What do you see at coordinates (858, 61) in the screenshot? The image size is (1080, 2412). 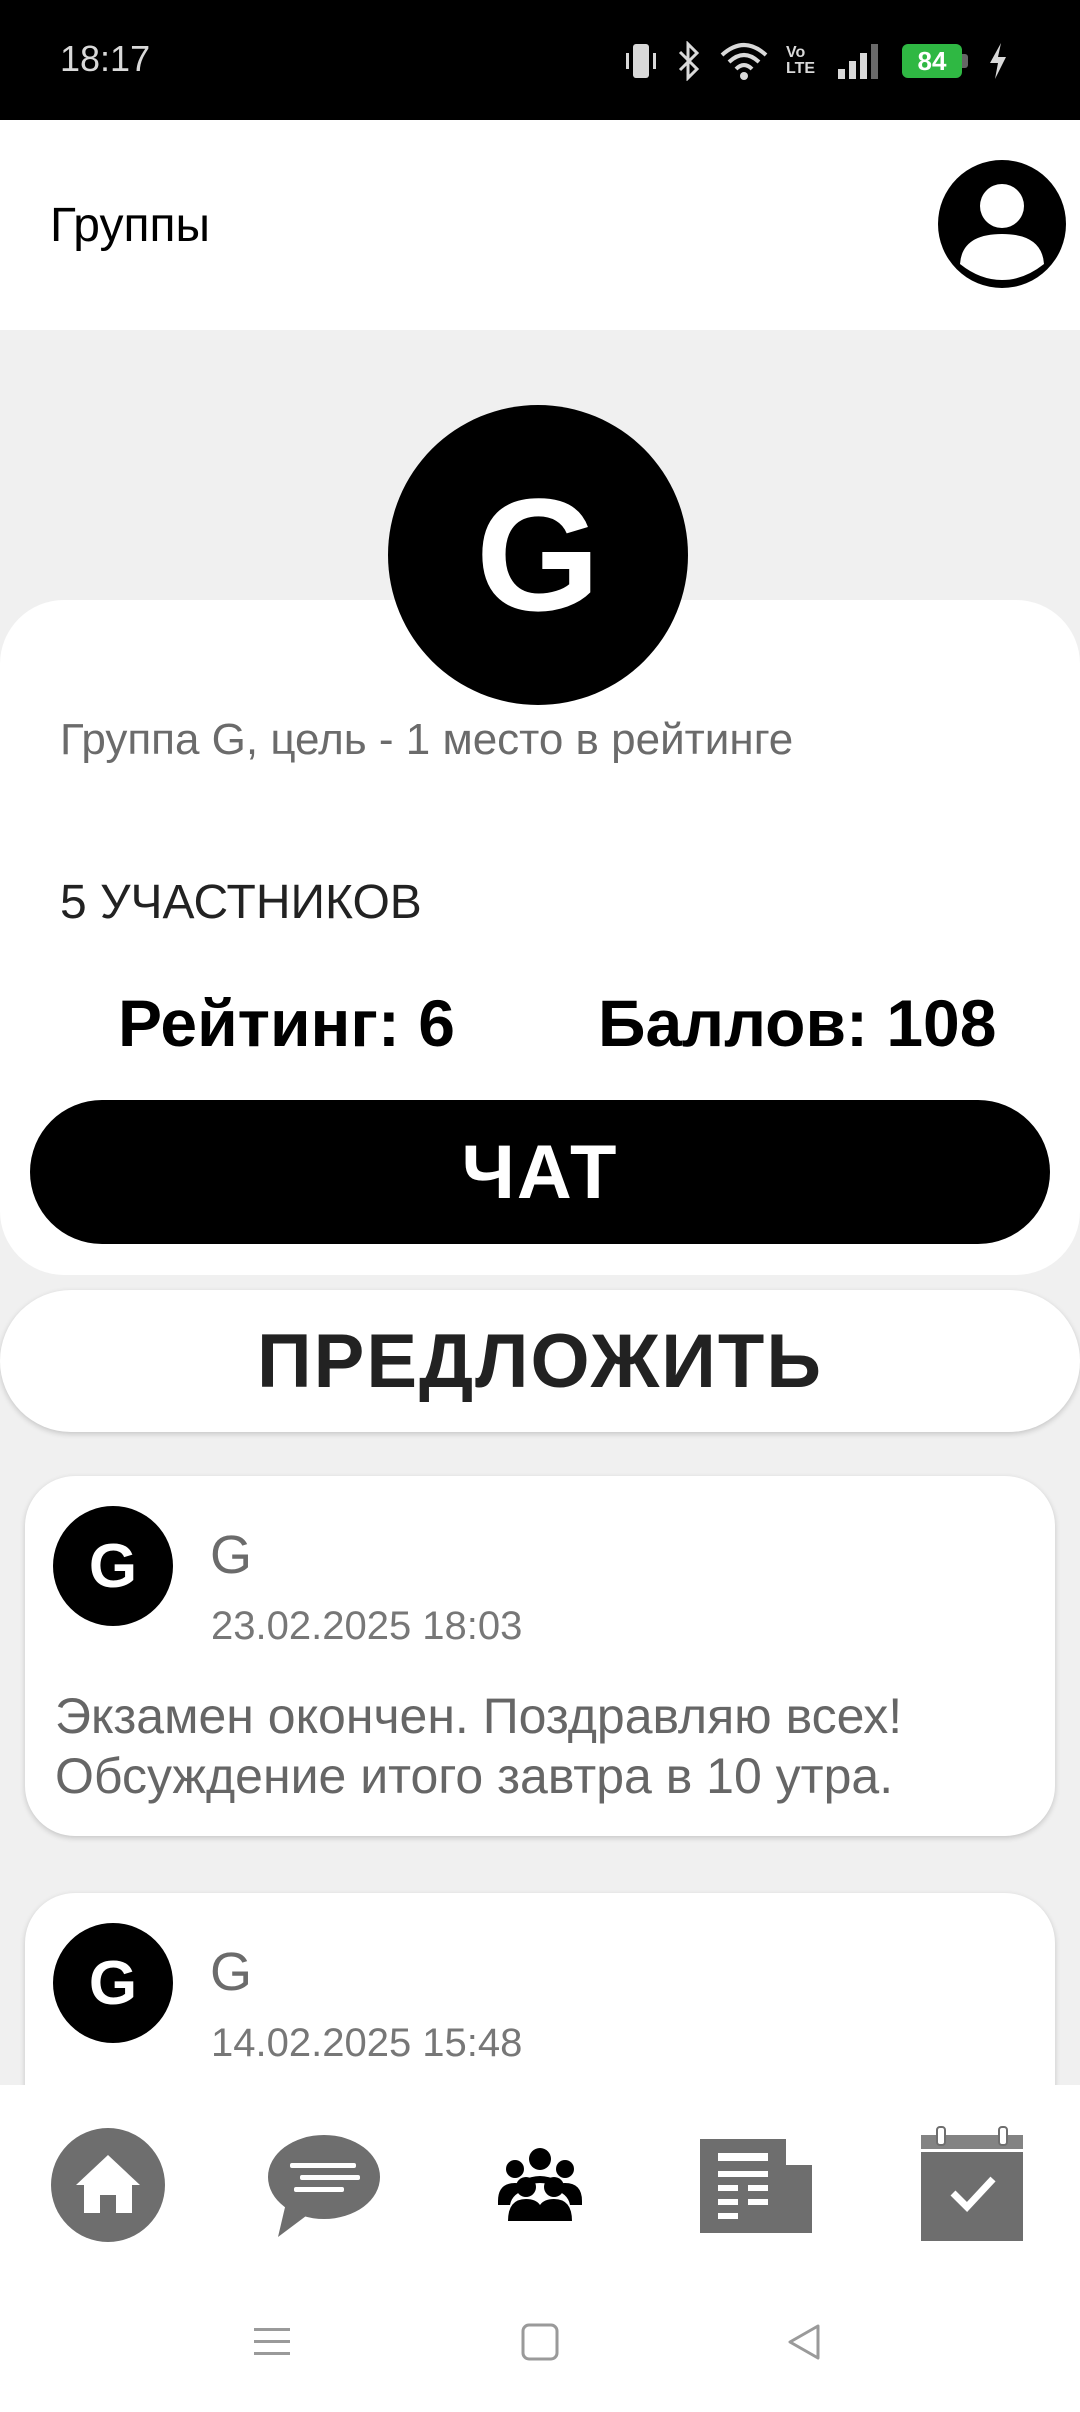 I see `signal-icon` at bounding box center [858, 61].